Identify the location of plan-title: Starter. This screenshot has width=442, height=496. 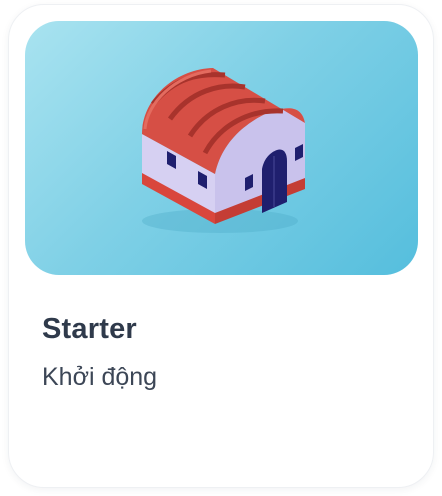
(89, 329).